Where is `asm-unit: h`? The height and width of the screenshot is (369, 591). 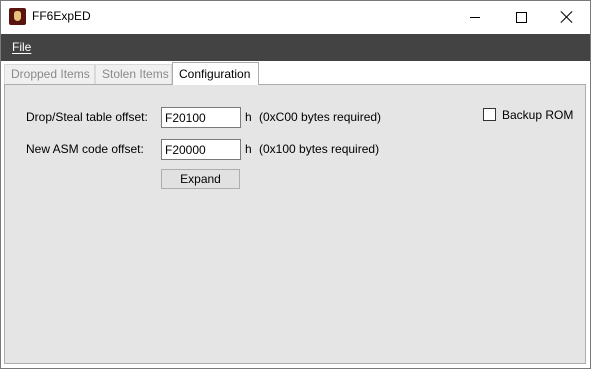 asm-unit: h is located at coordinates (248, 149).